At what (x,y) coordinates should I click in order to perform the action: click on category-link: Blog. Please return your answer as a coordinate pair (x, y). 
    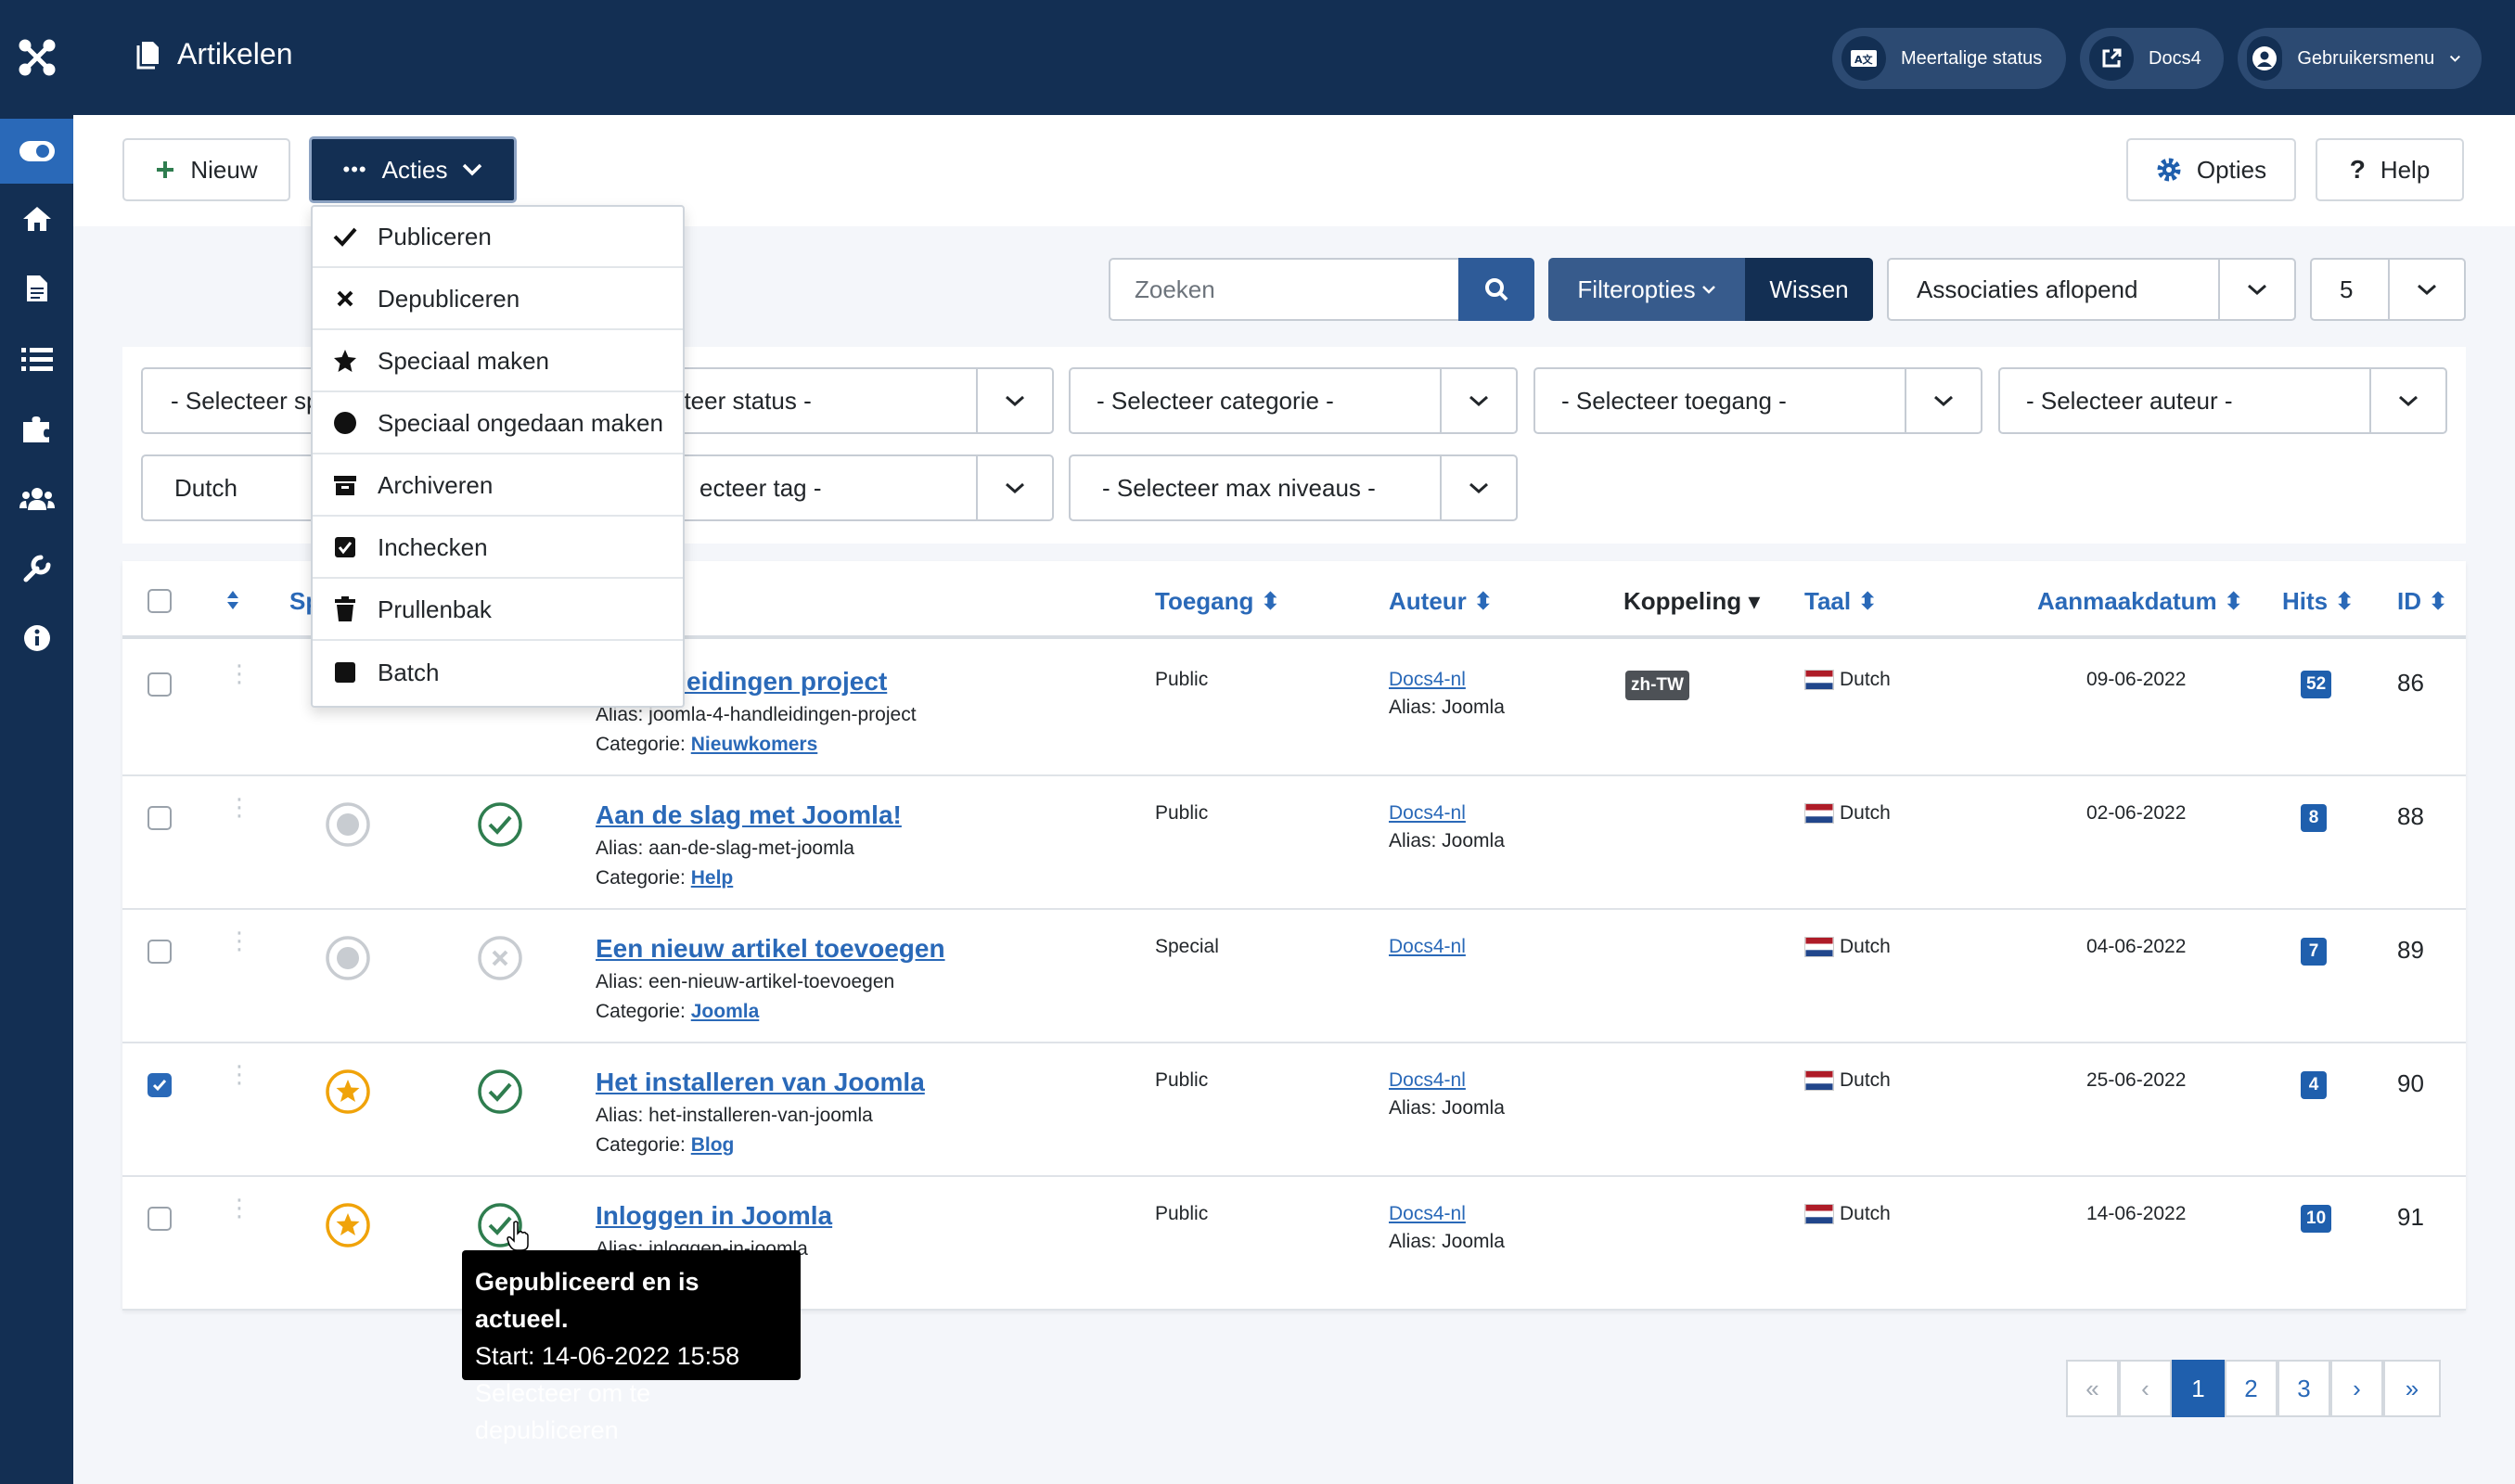
    Looking at the image, I should click on (713, 1145).